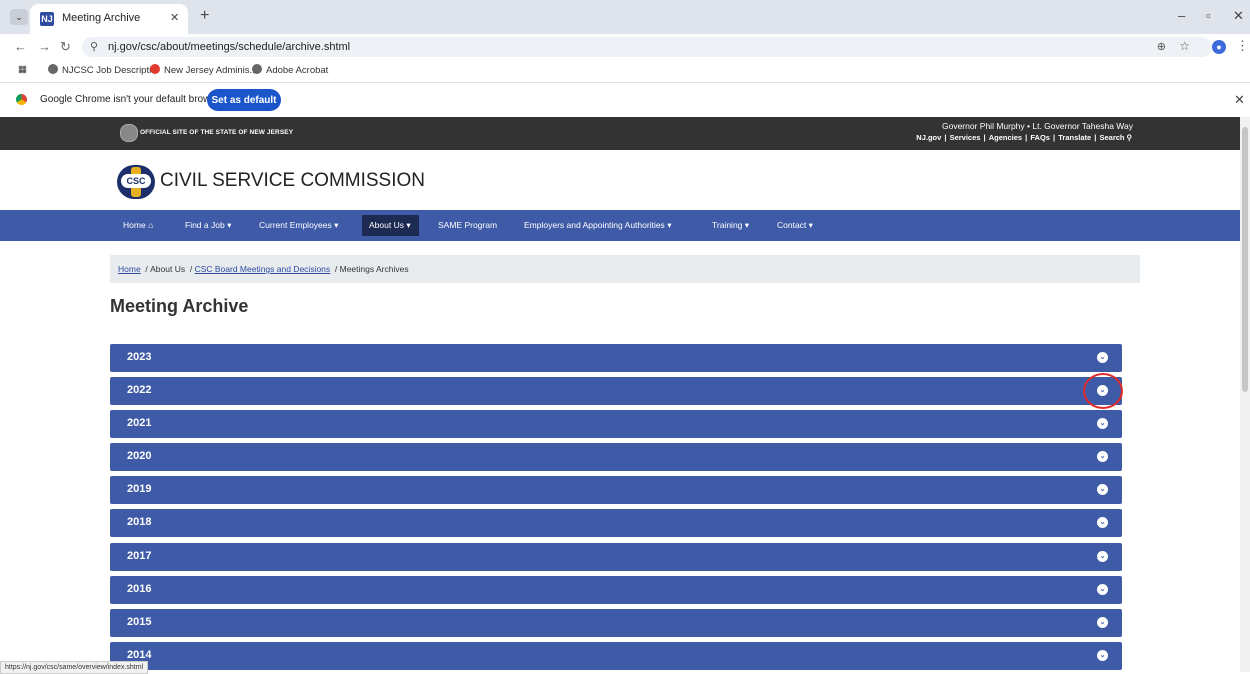 The width and height of the screenshot is (1250, 674). Describe the element at coordinates (1208, 15) in the screenshot. I see `restore-icon: ▫` at that location.